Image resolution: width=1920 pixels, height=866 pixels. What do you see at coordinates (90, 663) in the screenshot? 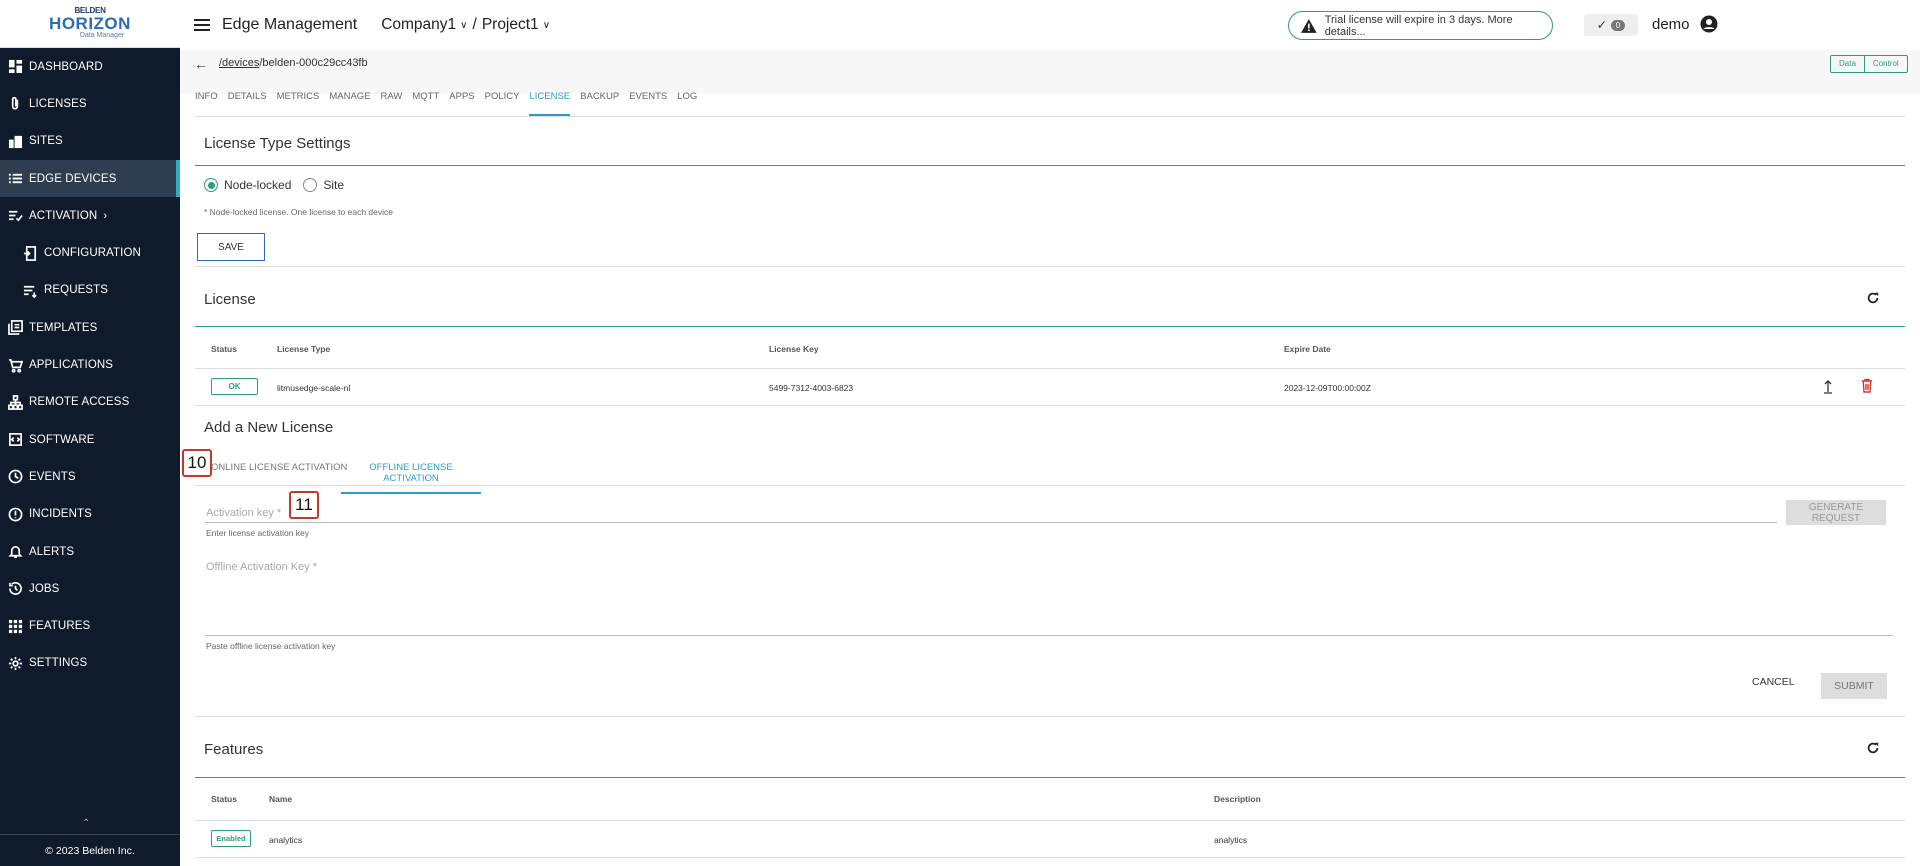
I see `sidebar-item-settings: SETTINGS` at bounding box center [90, 663].